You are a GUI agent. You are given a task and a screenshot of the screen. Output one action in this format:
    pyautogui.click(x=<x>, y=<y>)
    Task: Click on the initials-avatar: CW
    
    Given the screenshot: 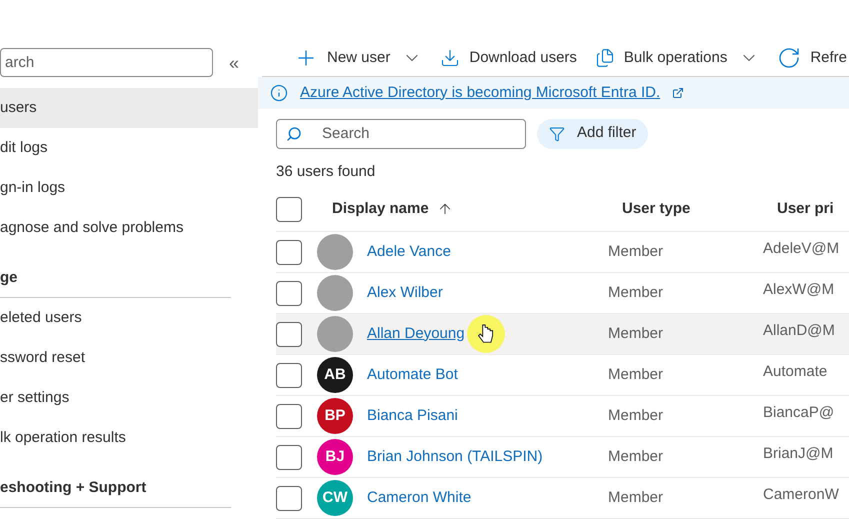 What is the action you would take?
    pyautogui.click(x=335, y=498)
    